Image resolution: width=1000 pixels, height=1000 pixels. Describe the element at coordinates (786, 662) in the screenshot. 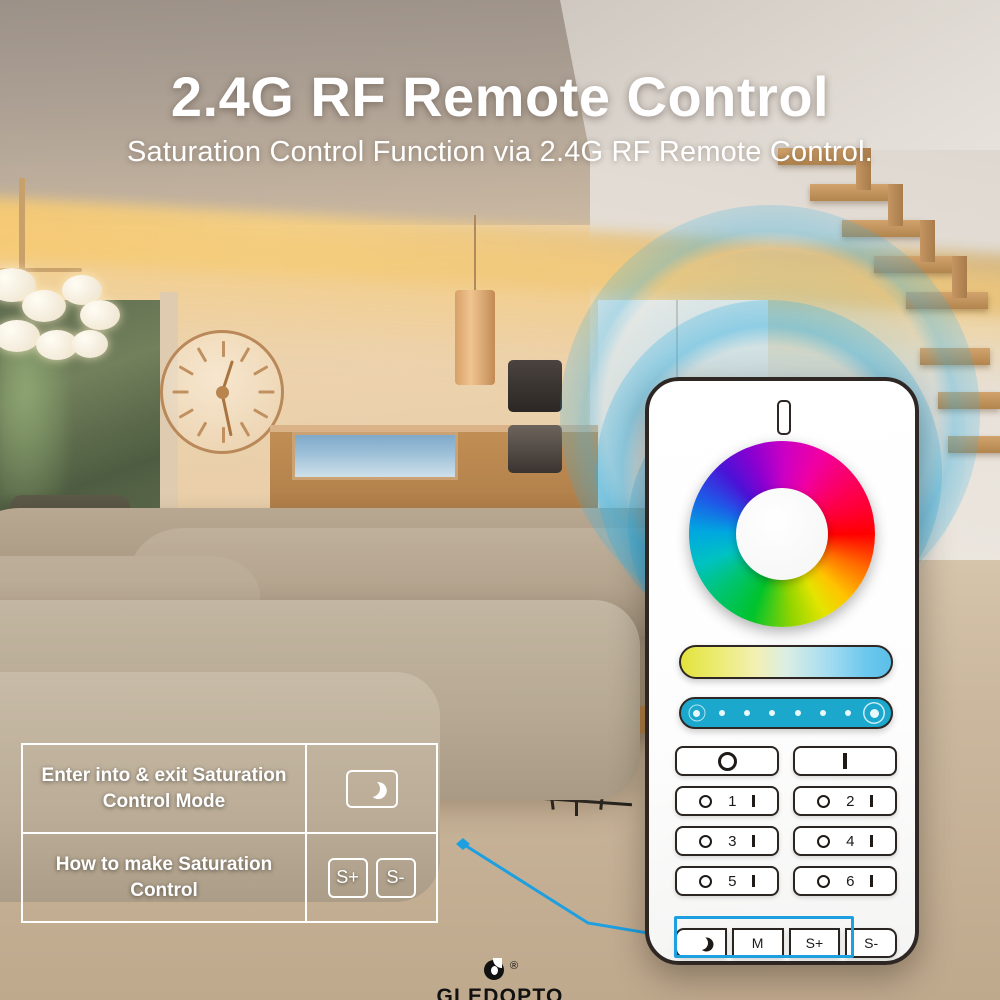

I see `cct-slider` at that location.